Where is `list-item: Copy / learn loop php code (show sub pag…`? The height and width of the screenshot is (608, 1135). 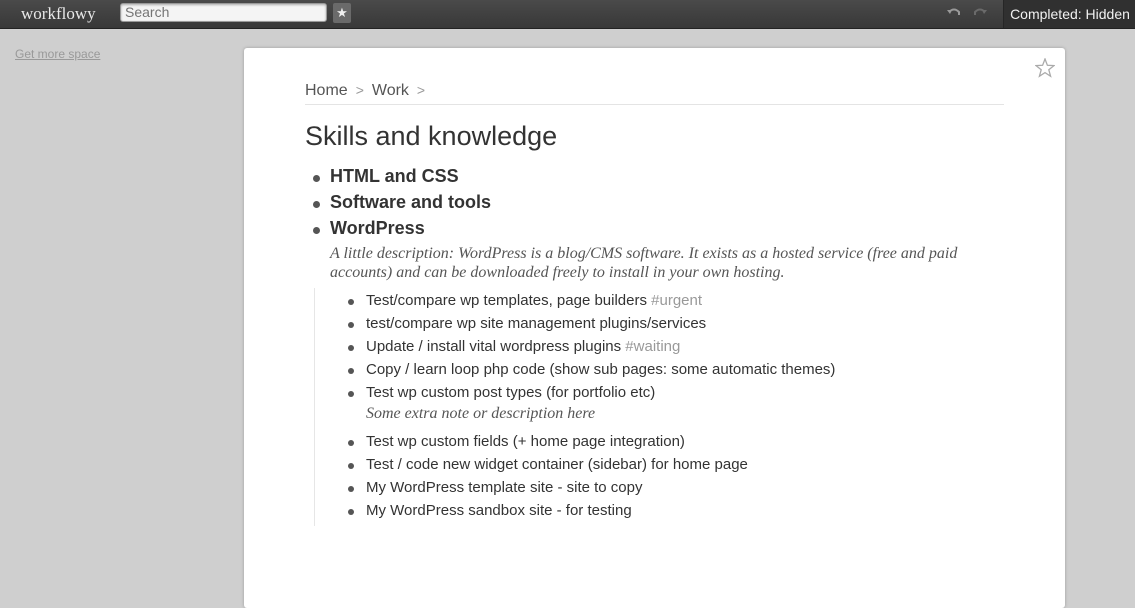 list-item: Copy / learn loop php code (show sub pag… is located at coordinates (575, 369).